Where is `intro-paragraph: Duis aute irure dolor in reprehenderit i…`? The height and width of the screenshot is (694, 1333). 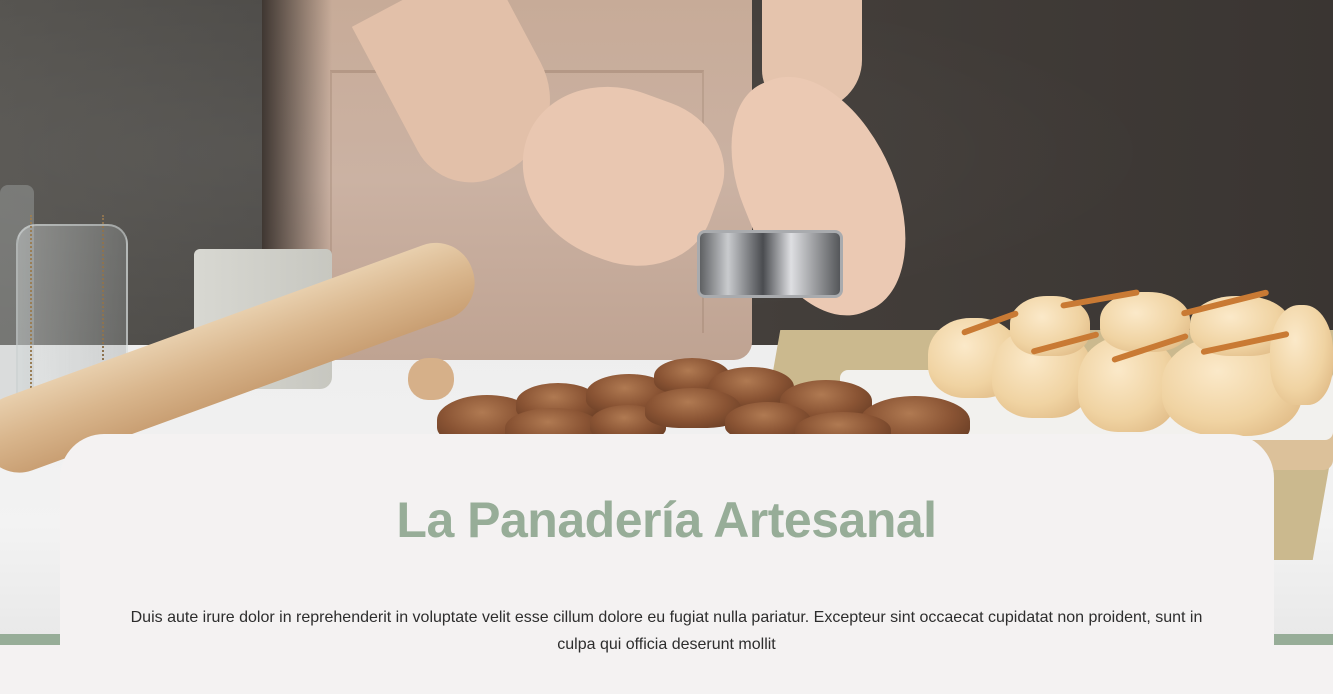
intro-paragraph: Duis aute irure dolor in reprehenderit i… is located at coordinates (666, 631).